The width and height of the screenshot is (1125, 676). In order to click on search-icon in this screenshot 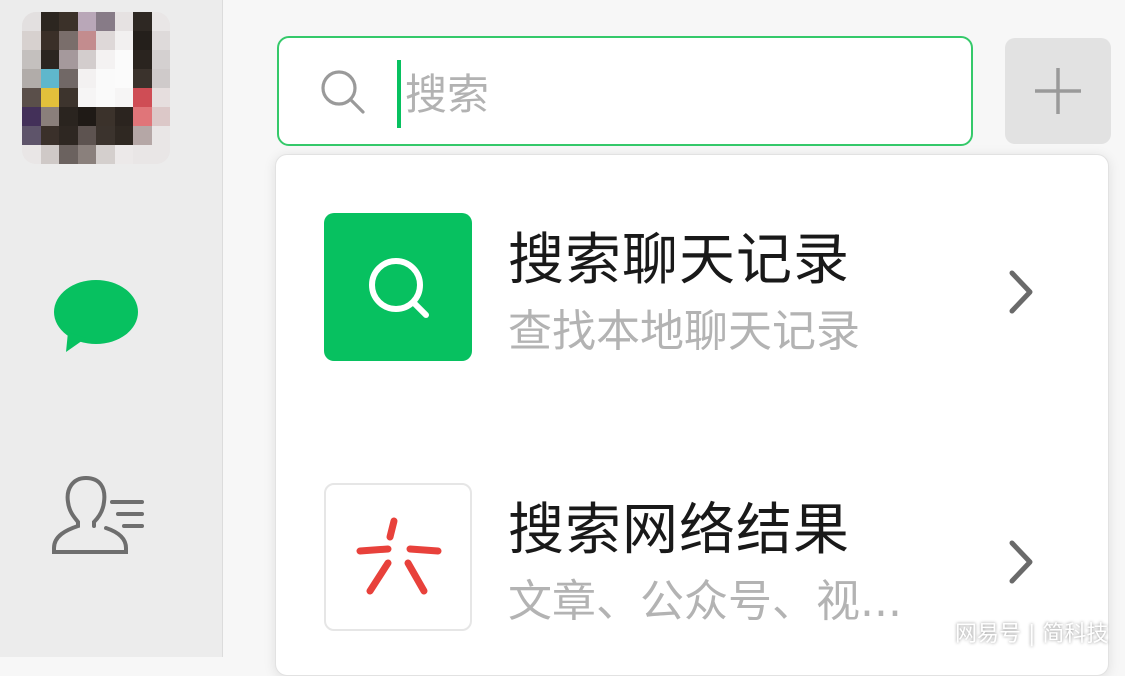, I will do `click(343, 92)`.